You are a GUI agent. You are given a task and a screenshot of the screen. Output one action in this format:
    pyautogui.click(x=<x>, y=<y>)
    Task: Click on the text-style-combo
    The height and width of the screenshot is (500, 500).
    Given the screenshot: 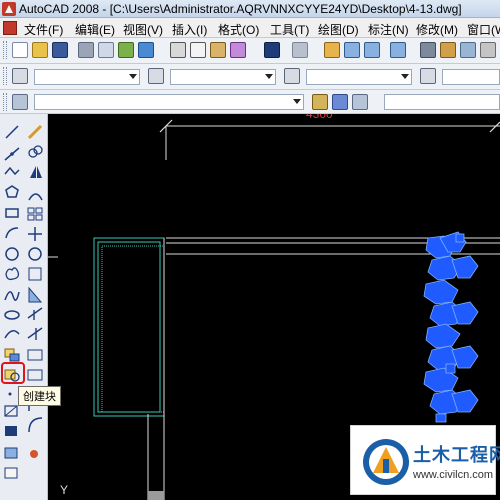 What is the action you would take?
    pyautogui.click(x=87, y=77)
    